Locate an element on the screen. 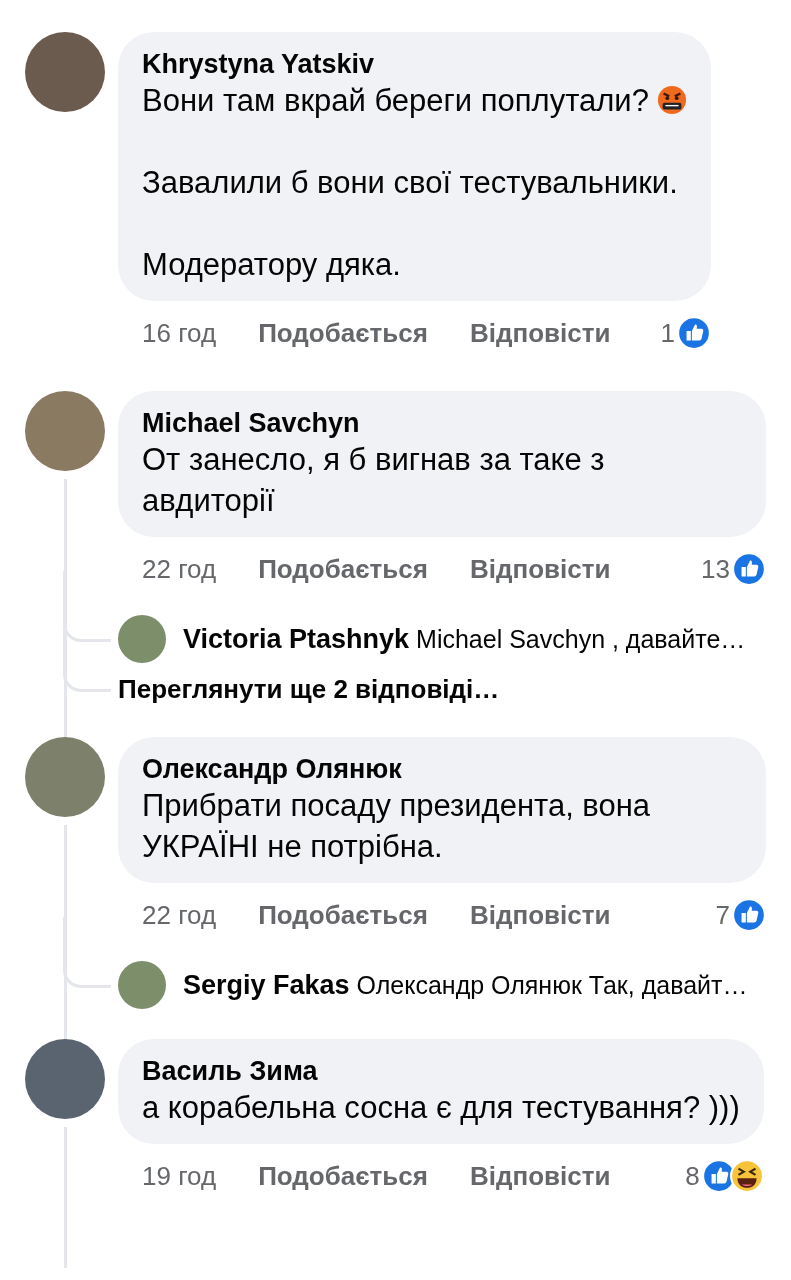 Image resolution: width=791 pixels, height=1280 pixels. comment-text: Вони там вкрай береги поплутали? is located at coordinates (414, 100).